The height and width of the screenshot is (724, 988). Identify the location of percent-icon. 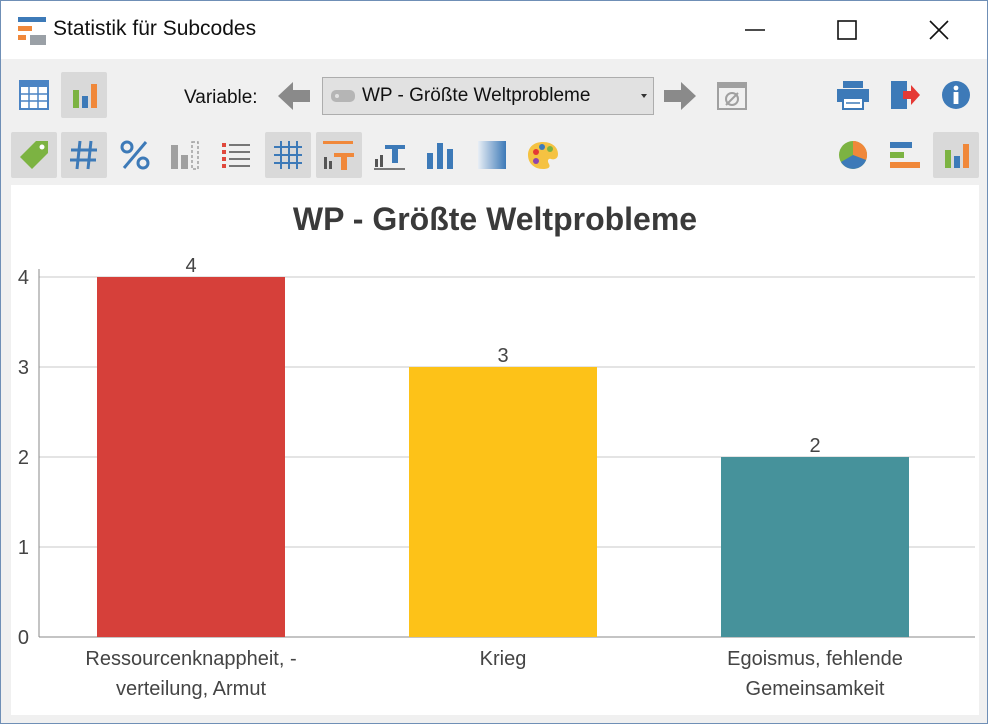
(135, 155).